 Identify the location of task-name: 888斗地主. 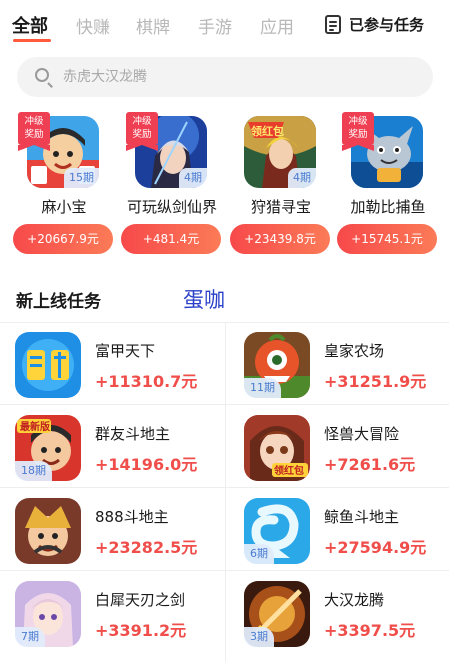
(132, 517).